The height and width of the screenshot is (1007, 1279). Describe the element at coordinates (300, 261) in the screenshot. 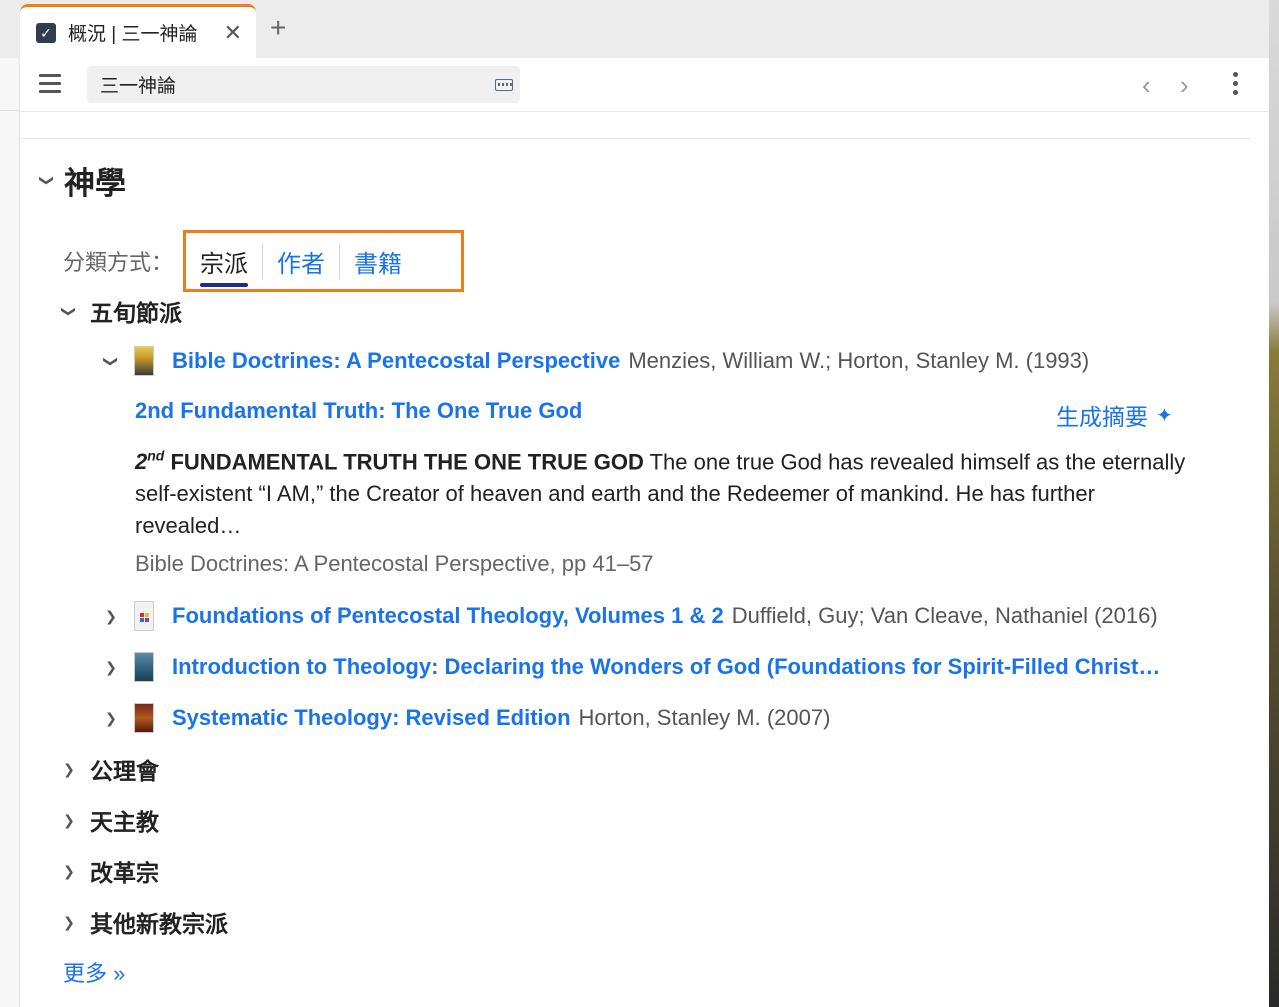

I see `classify-option-author: 作者` at that location.